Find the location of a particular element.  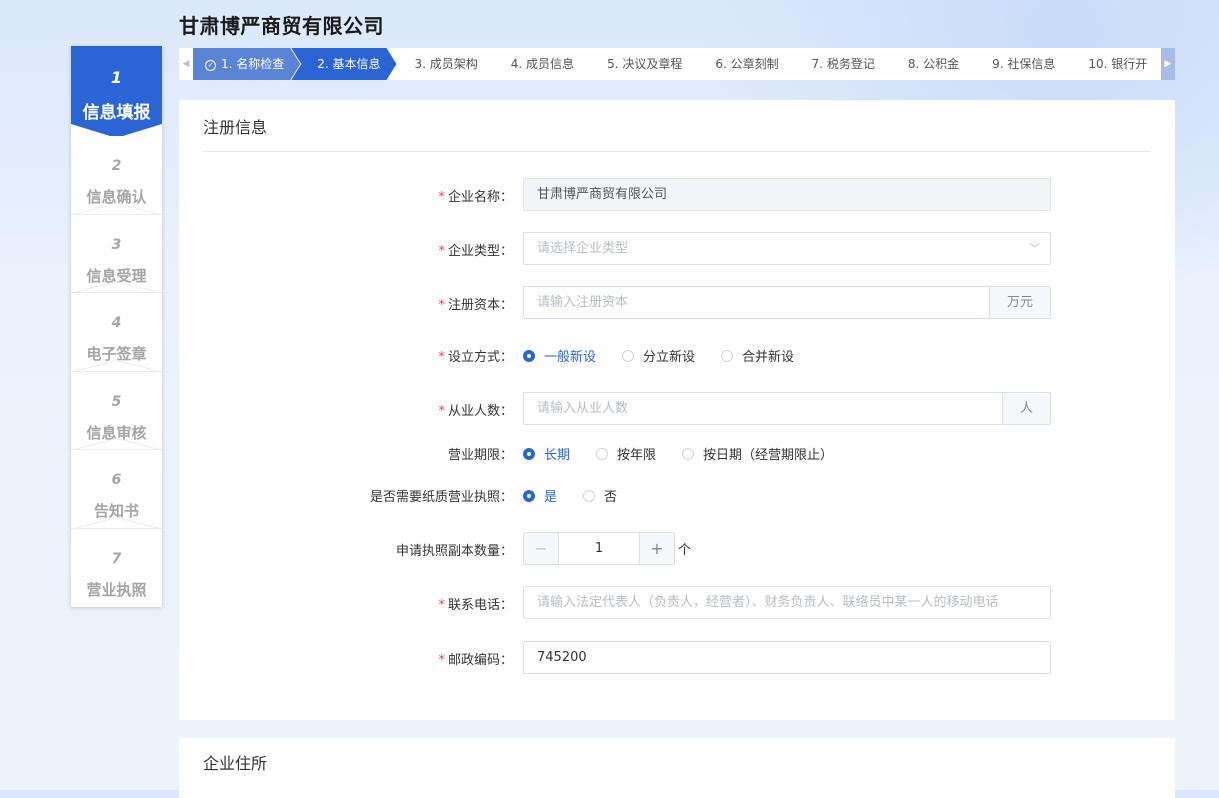

tab-label: 7. 税务登记 is located at coordinates (843, 64).